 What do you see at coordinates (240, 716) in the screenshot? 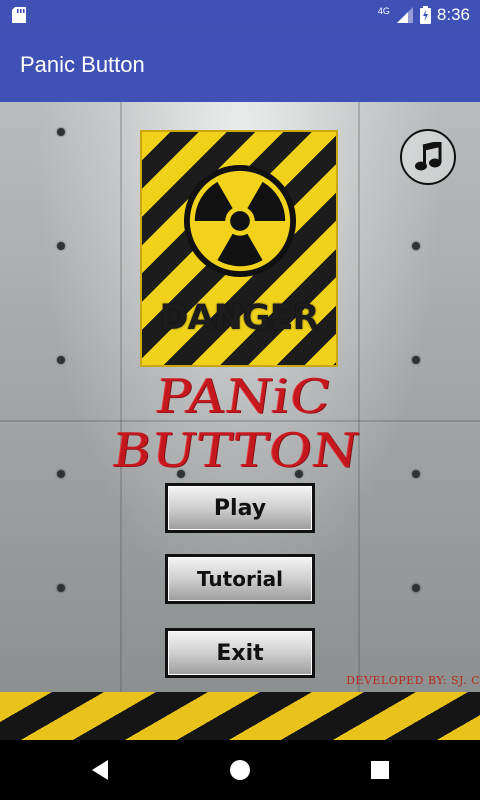
I see `hazard-stripe` at bounding box center [240, 716].